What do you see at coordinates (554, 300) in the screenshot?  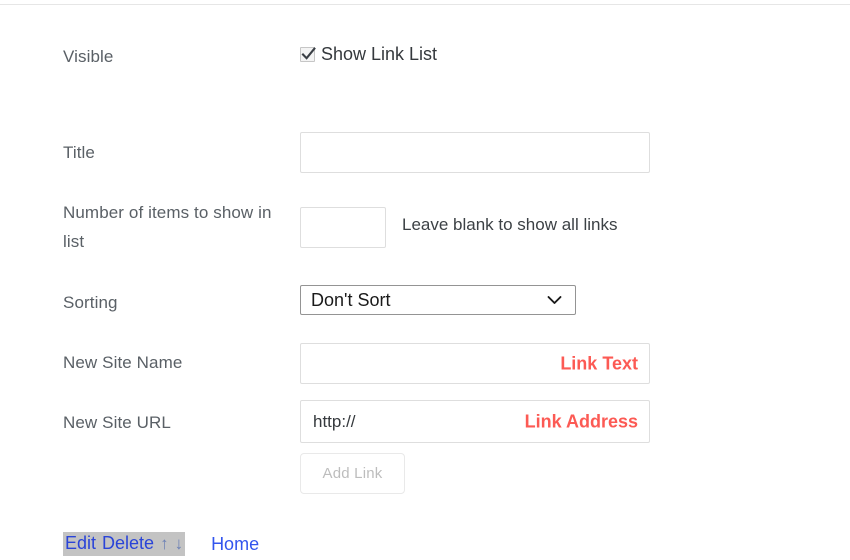 I see `chevron-down-icon` at bounding box center [554, 300].